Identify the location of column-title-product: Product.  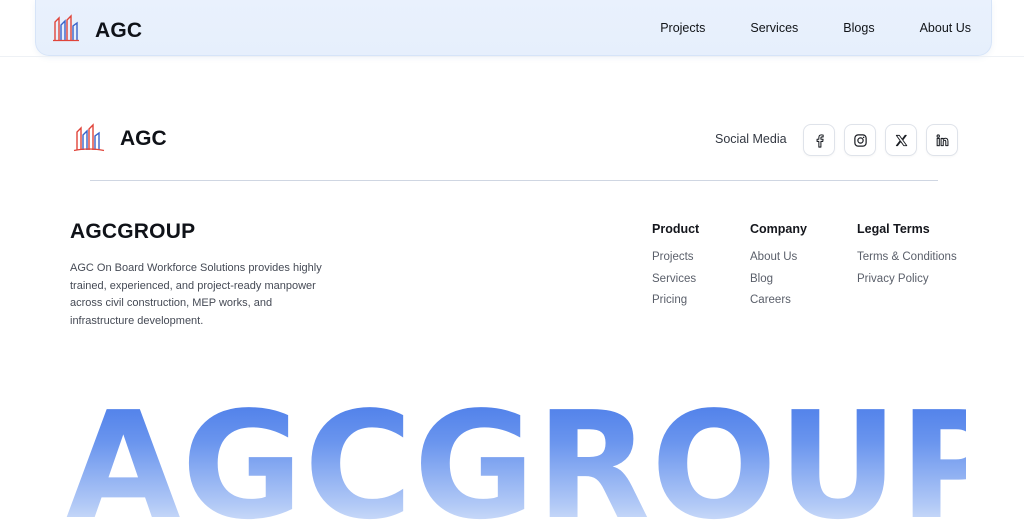
(676, 229).